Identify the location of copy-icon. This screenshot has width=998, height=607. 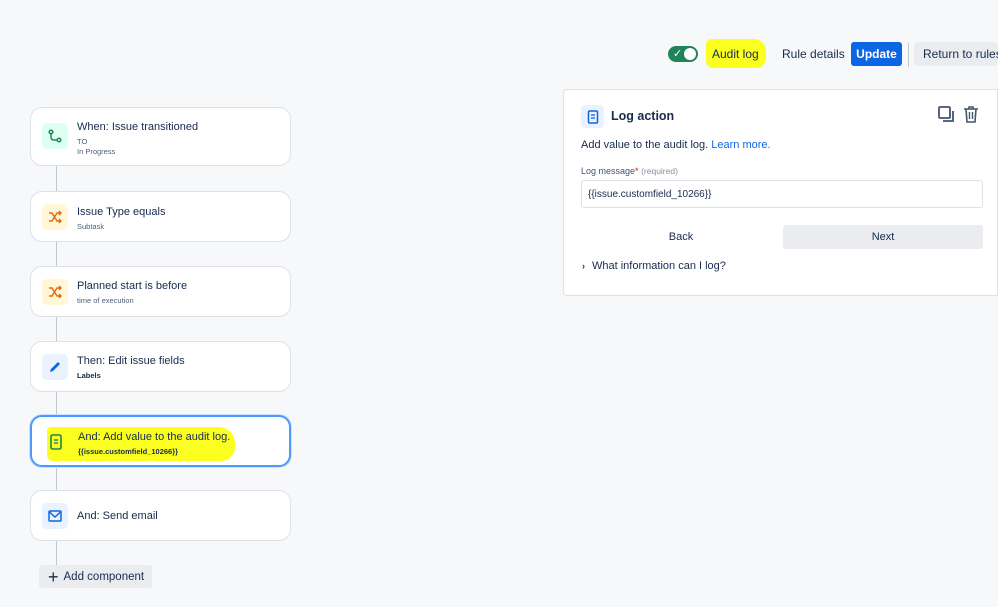
(946, 117).